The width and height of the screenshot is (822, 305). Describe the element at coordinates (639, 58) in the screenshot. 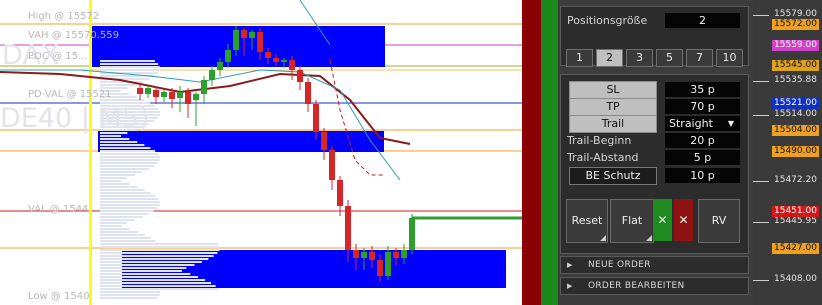

I see `size-option-3: 3` at that location.